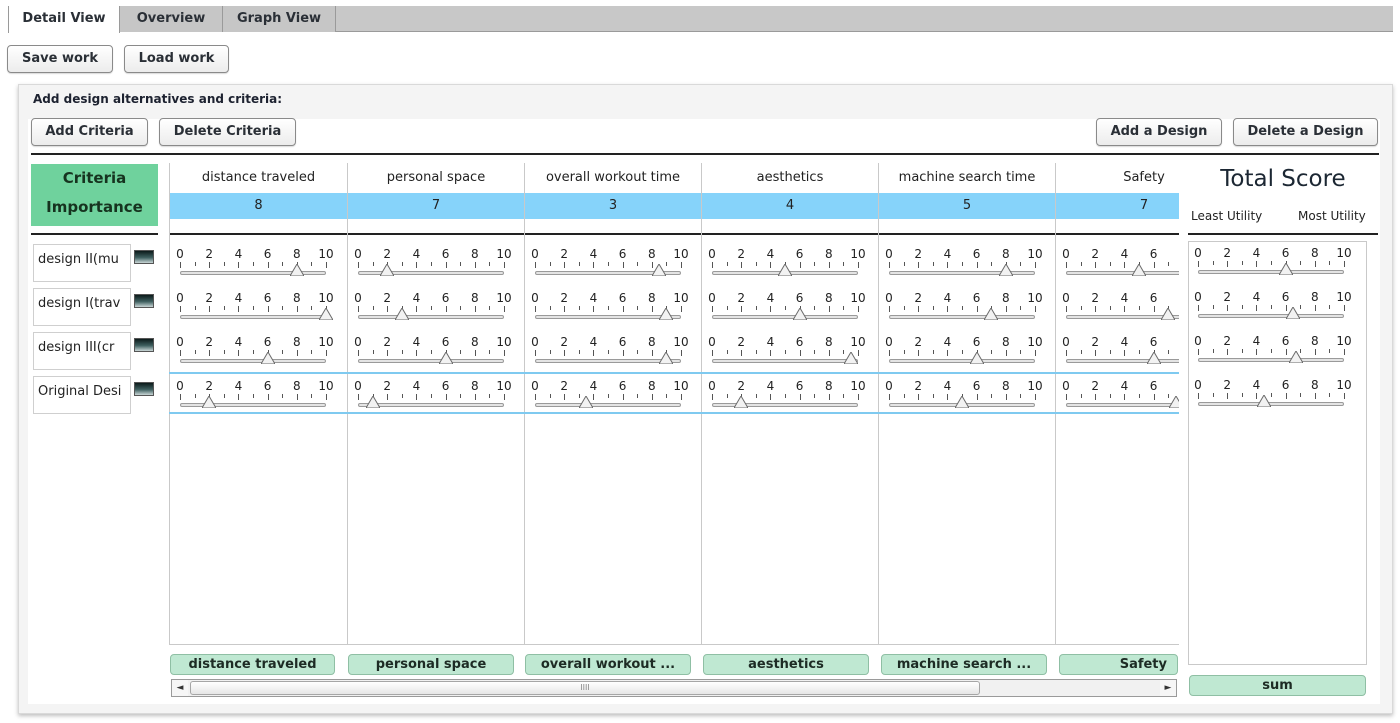  What do you see at coordinates (82, 395) in the screenshot?
I see `design-name-field: Original Desi` at bounding box center [82, 395].